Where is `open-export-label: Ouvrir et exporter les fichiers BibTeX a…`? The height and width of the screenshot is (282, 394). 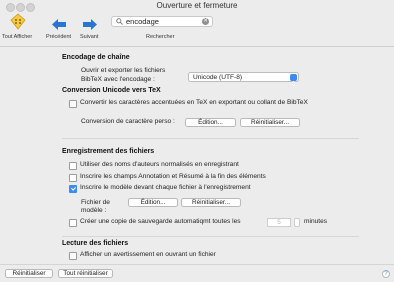
open-export-label: Ouvrir et exporter les fichiers BibTeX a… is located at coordinates (123, 75).